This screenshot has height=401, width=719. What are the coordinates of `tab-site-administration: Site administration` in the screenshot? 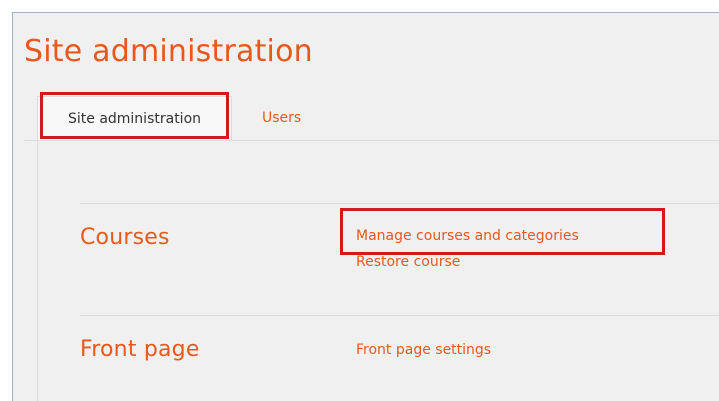 It's located at (134, 118).